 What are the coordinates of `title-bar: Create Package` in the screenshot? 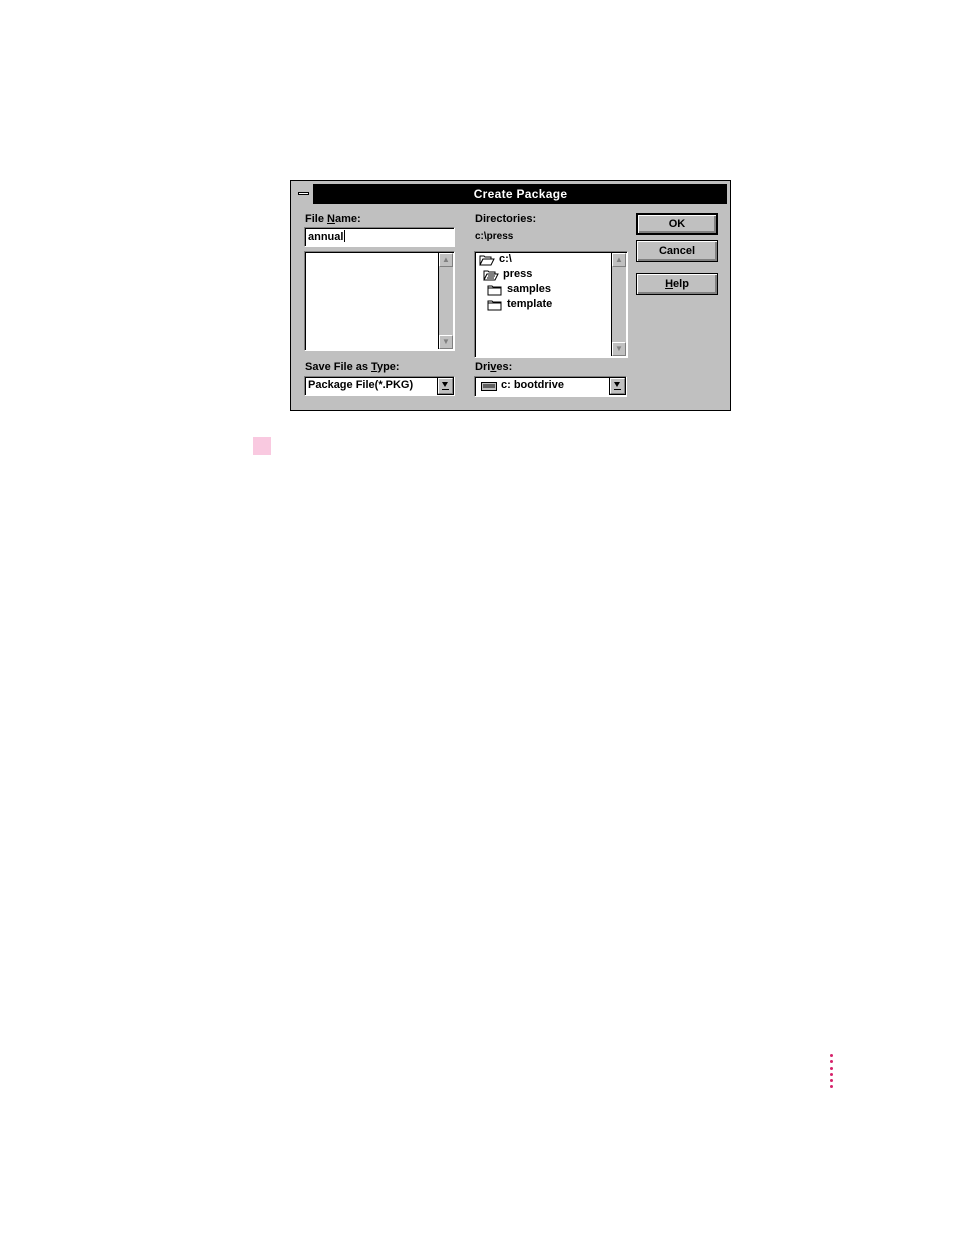 It's located at (510, 194).